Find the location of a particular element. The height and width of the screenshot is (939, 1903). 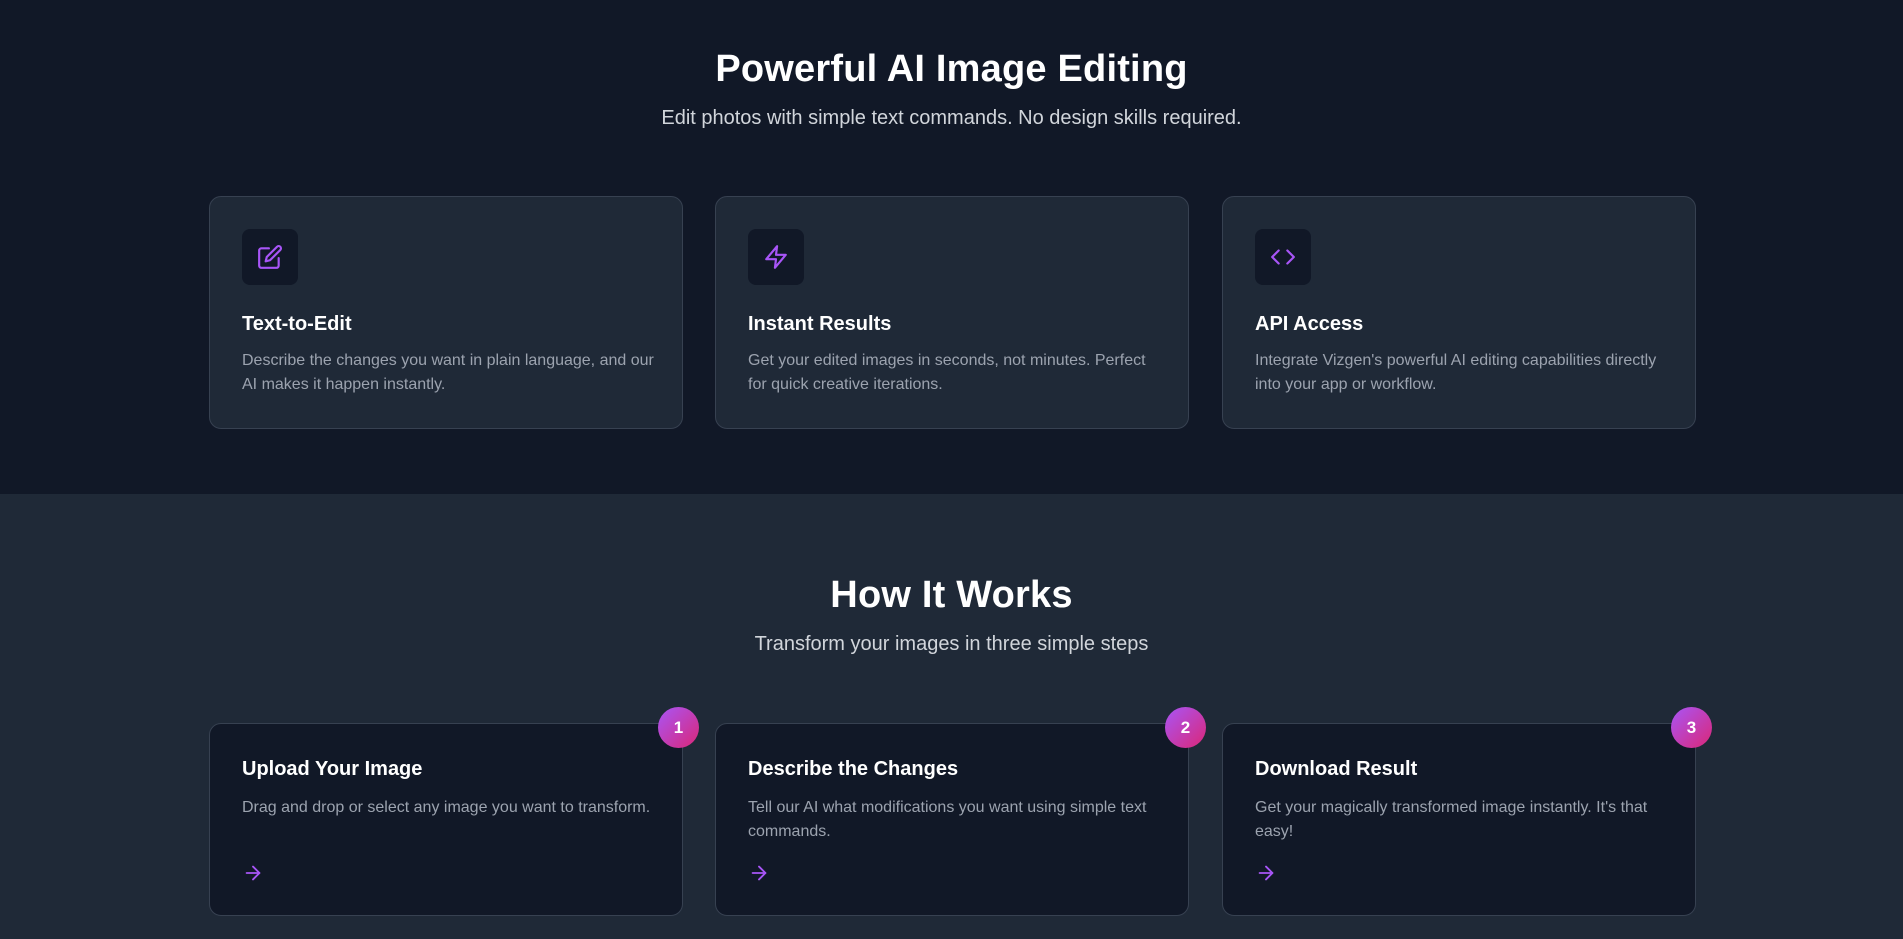

edit-icon is located at coordinates (270, 257).